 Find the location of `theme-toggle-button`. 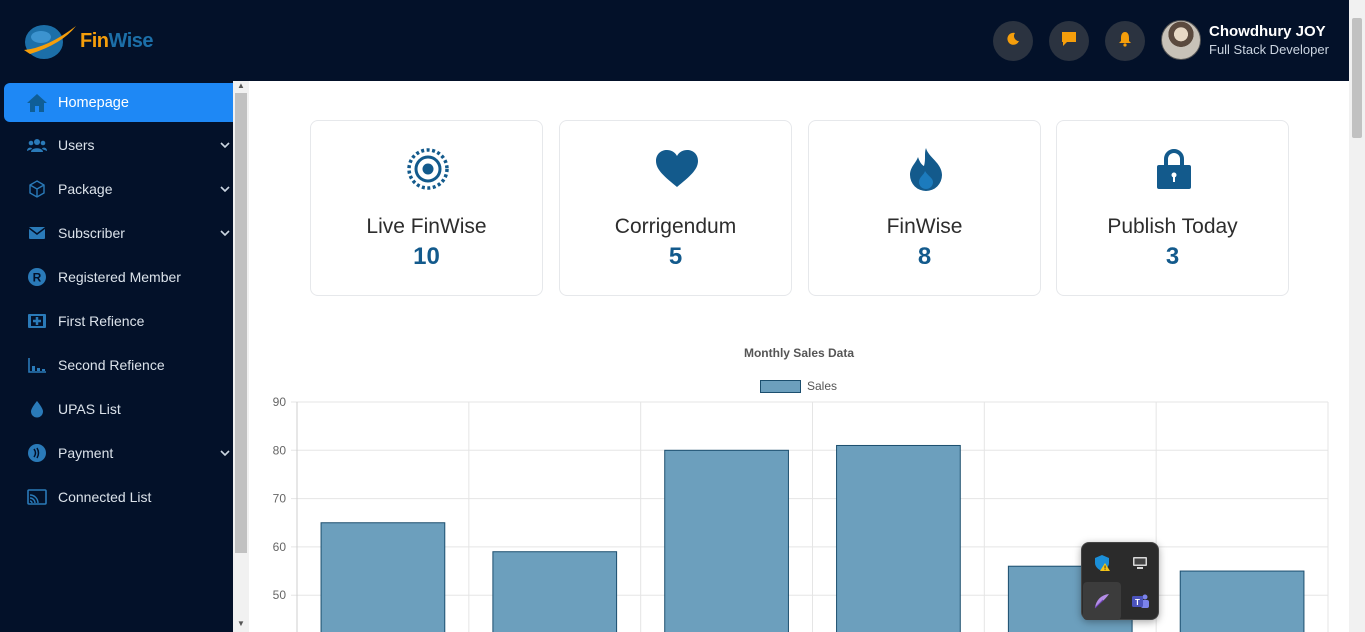

theme-toggle-button is located at coordinates (1013, 41).